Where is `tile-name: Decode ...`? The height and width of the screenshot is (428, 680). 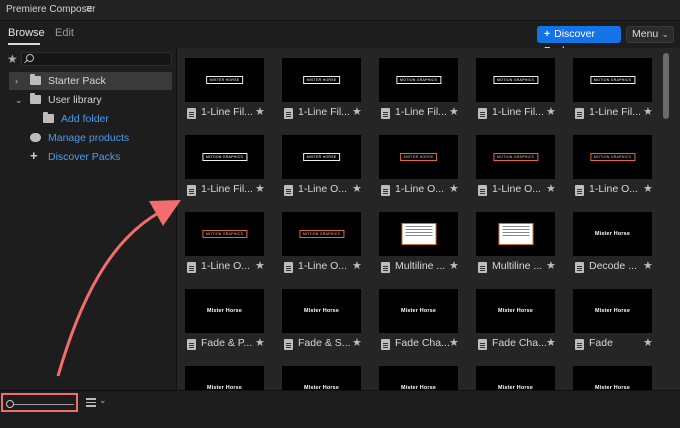 tile-name: Decode ... is located at coordinates (613, 266).